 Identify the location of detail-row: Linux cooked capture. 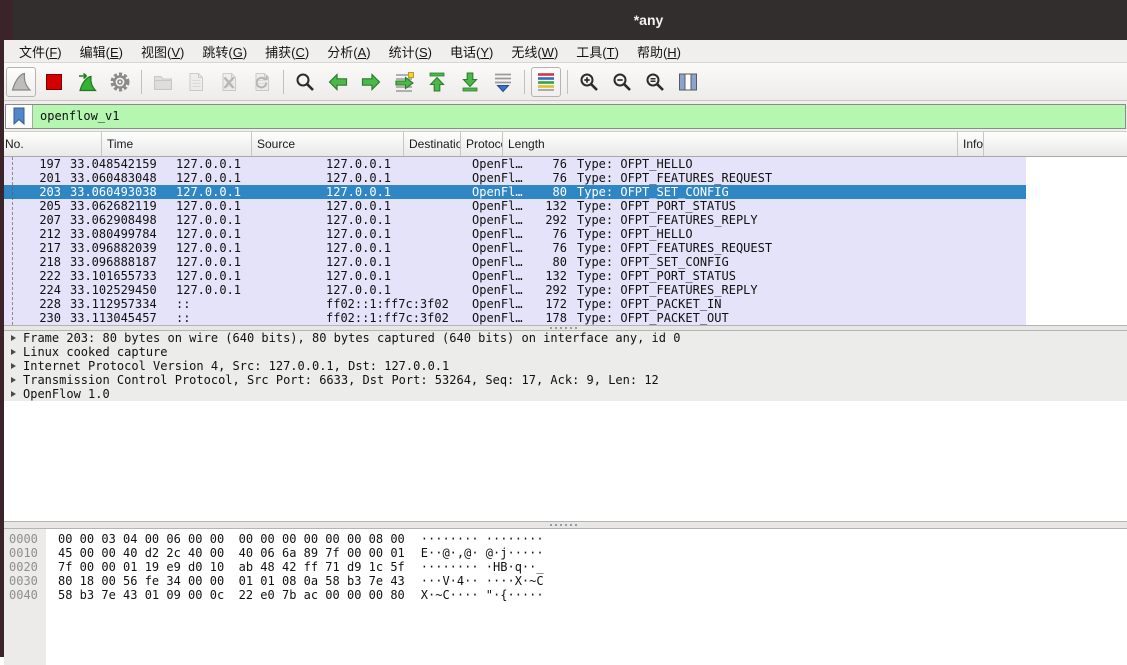
(563, 352).